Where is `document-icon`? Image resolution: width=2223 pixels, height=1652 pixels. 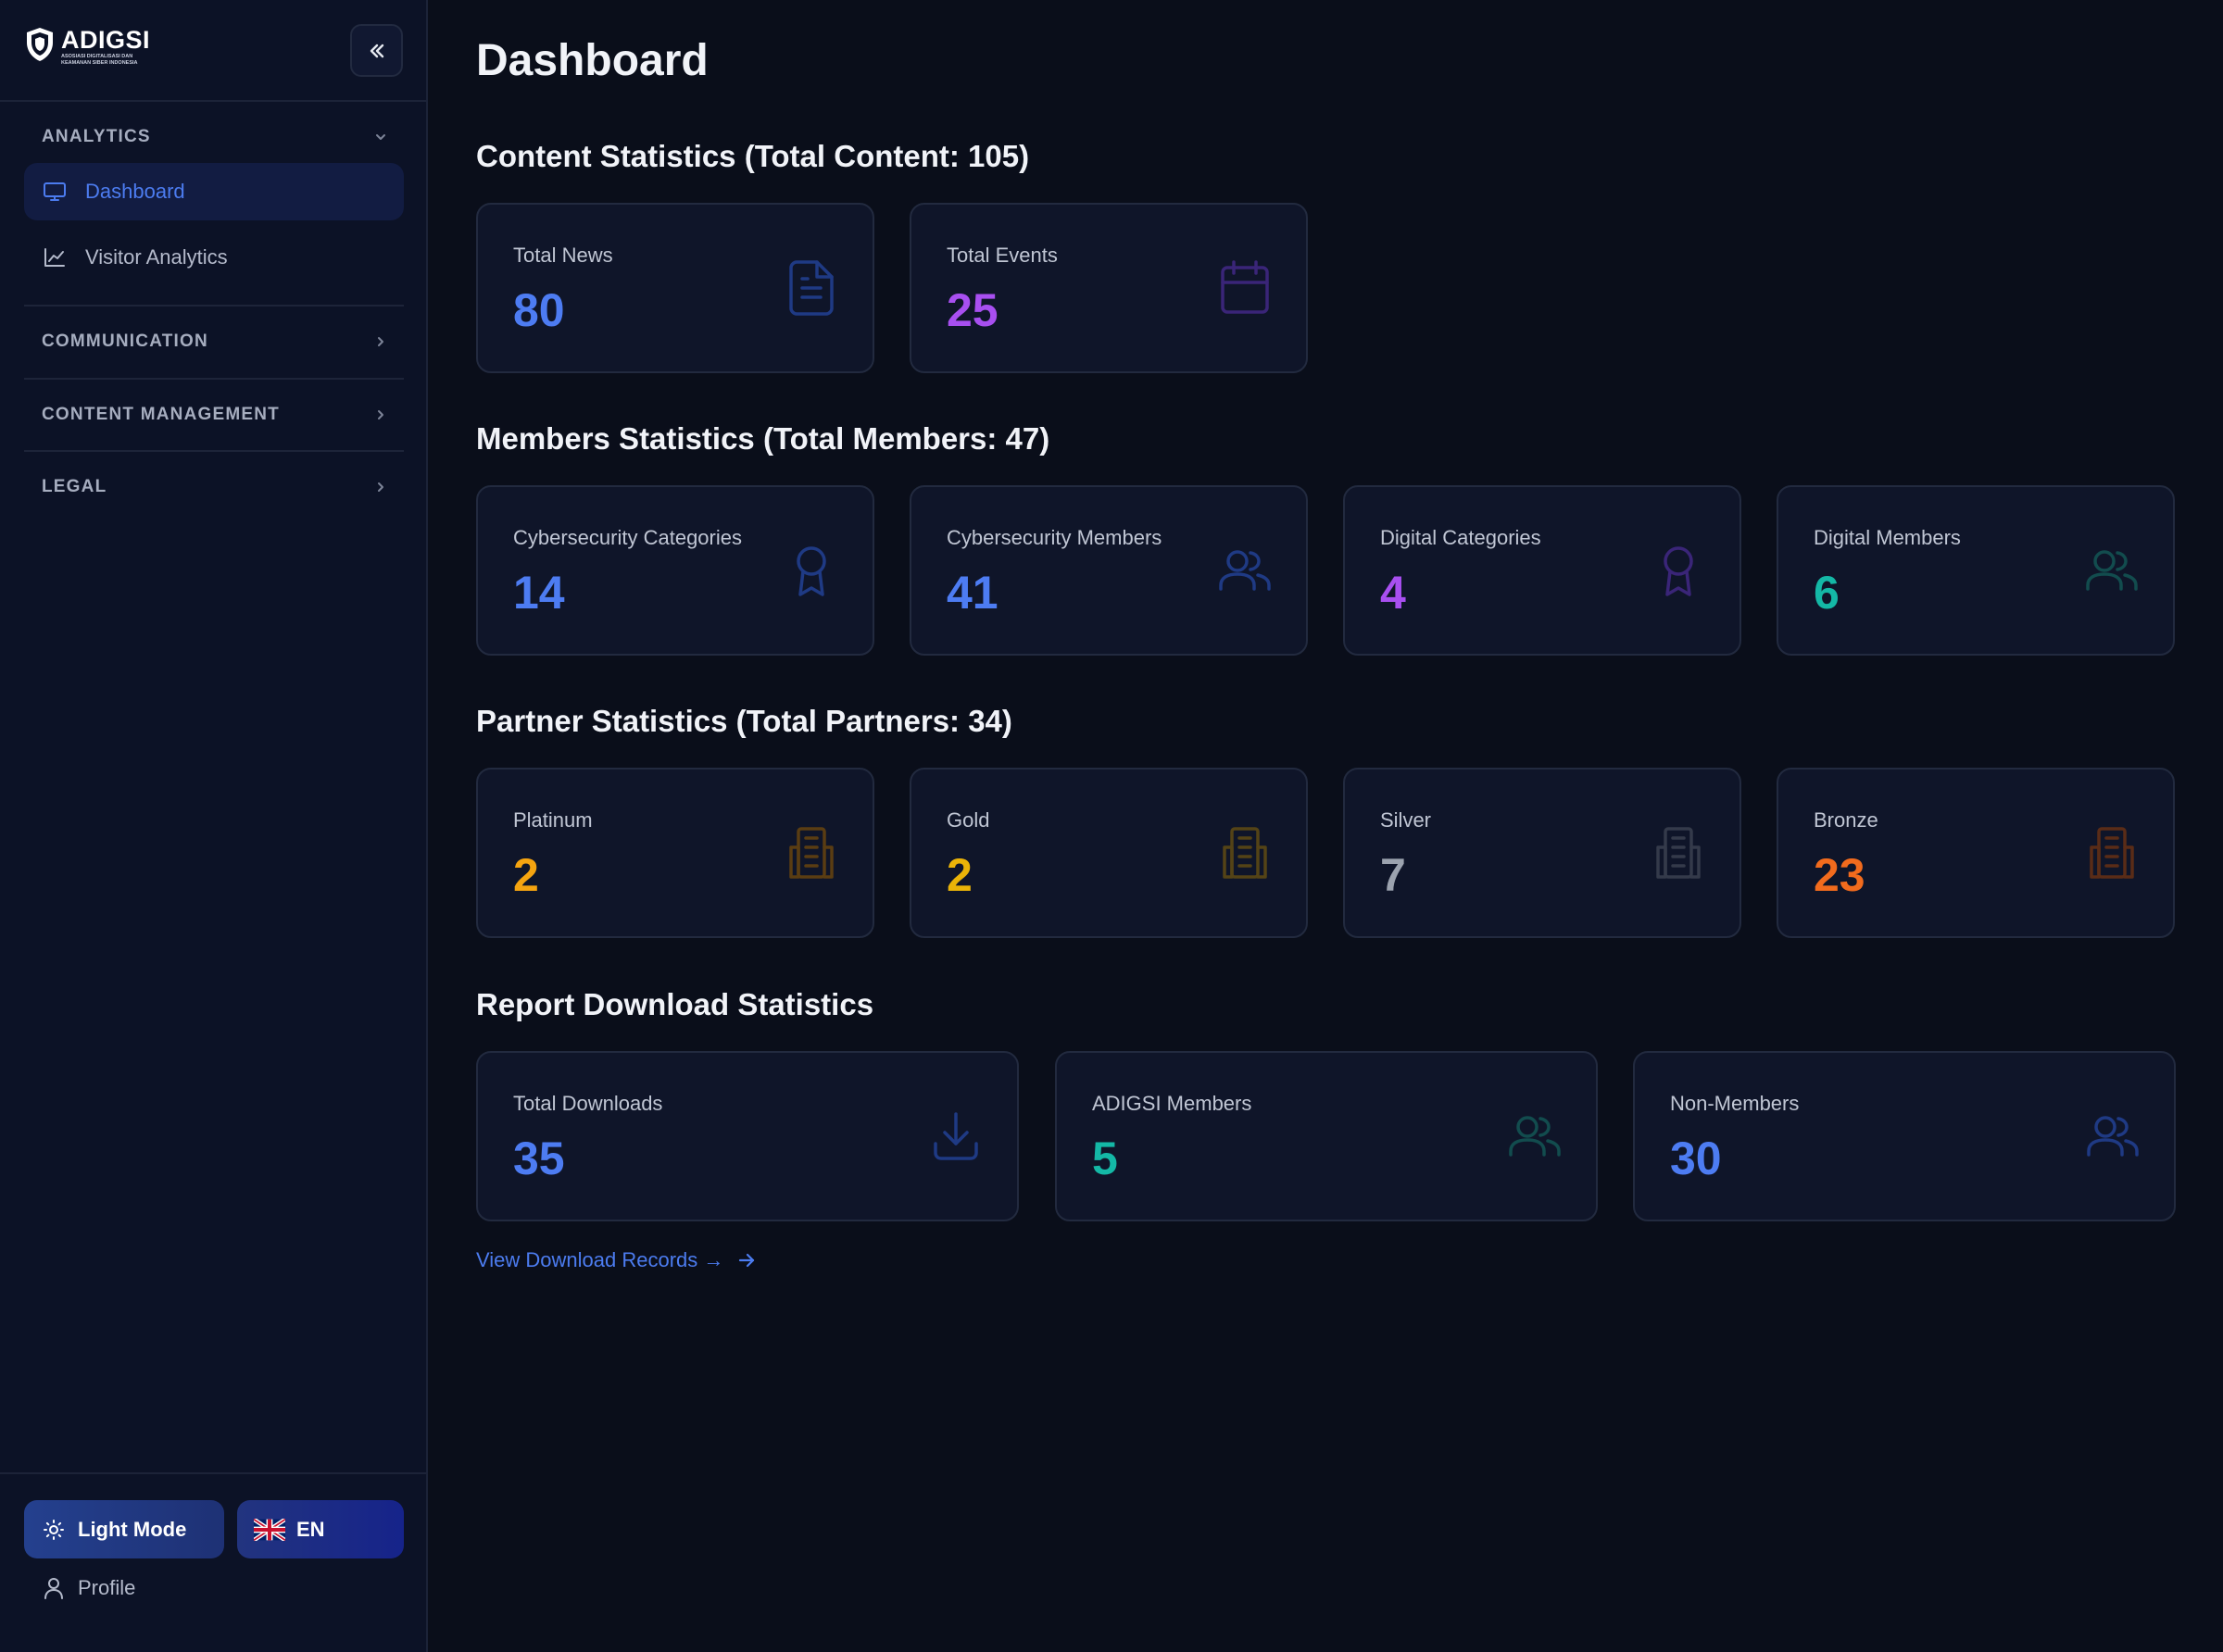
document-icon is located at coordinates (811, 288).